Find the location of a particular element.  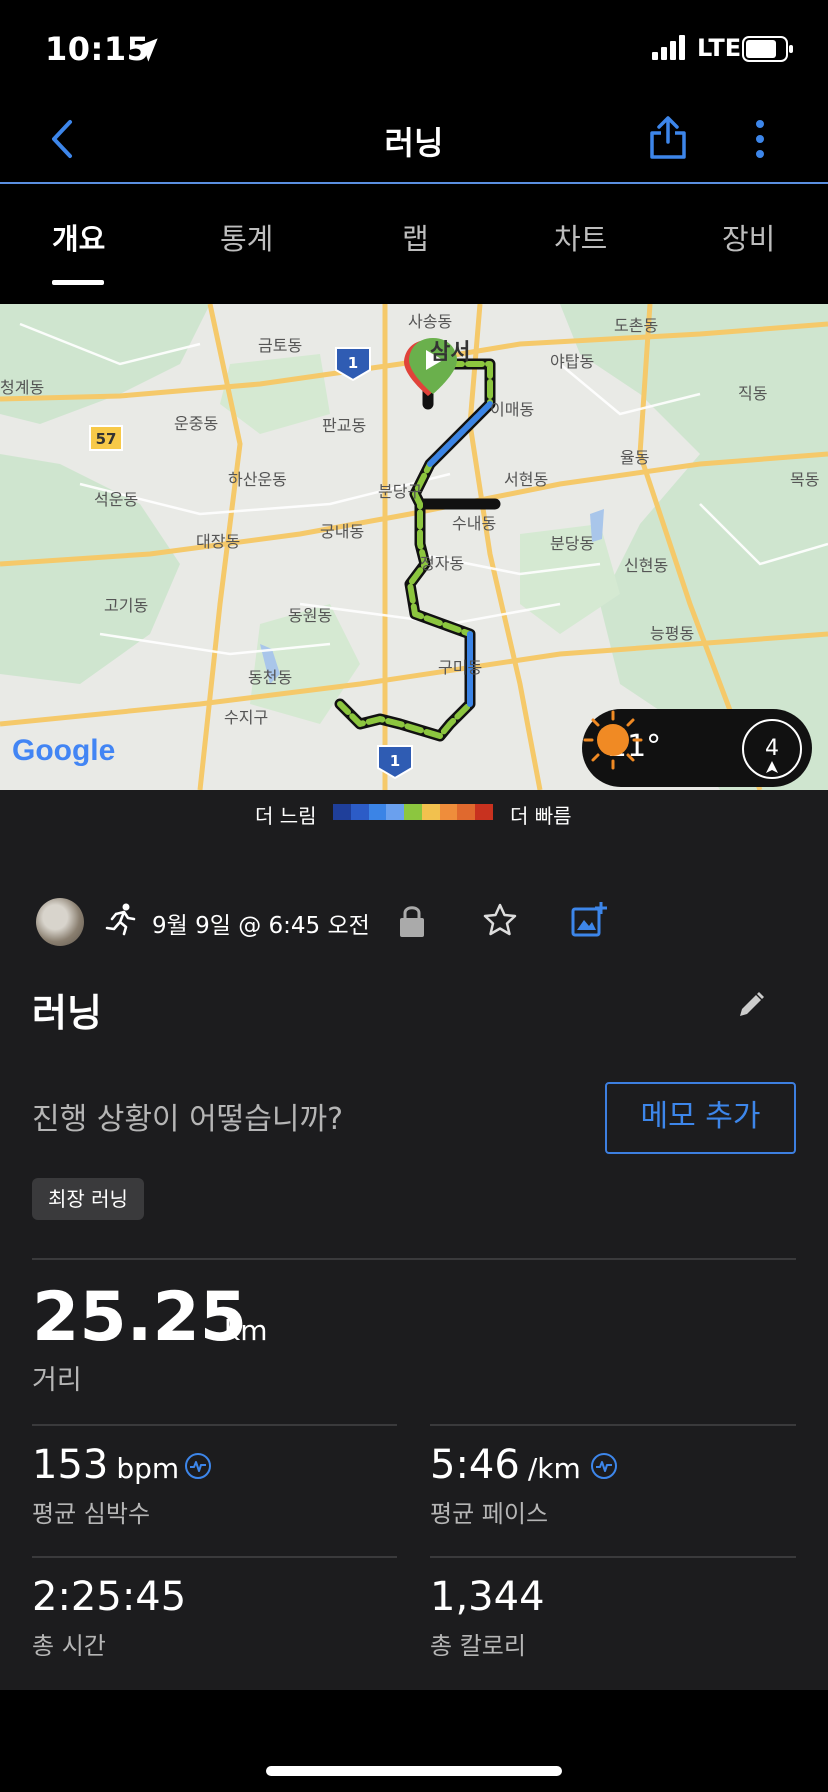

tab-laps: 랩 is located at coordinates (415, 237).